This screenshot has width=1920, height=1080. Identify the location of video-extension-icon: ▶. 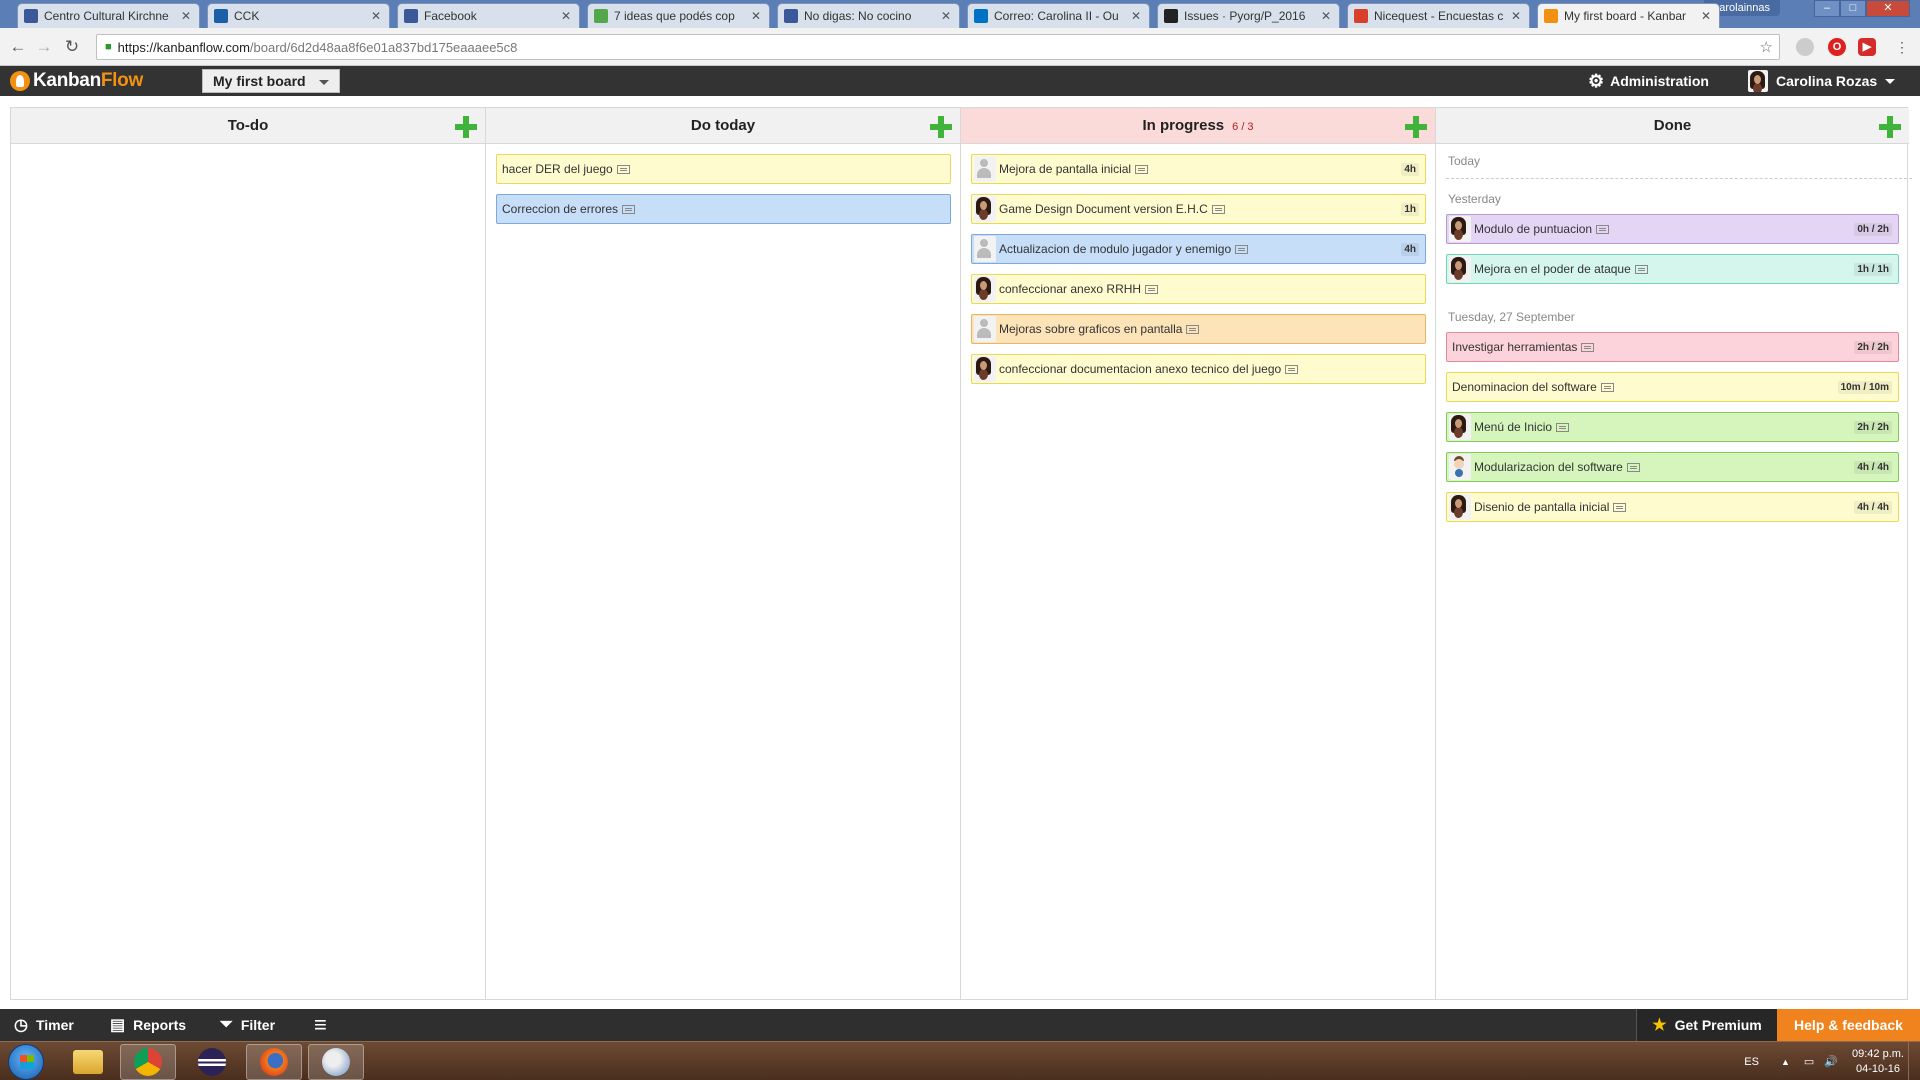
(1867, 47).